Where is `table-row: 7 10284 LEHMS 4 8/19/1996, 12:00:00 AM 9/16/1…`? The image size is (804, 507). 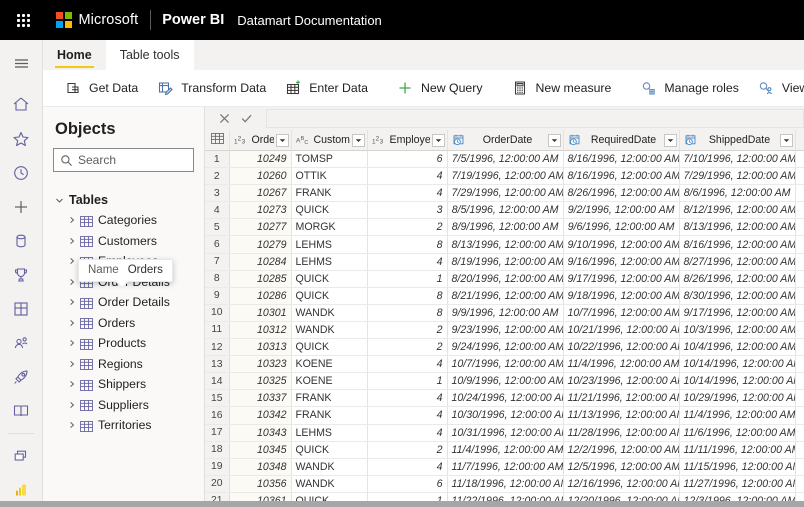
table-row: 7 10284 LEHMS 4 8/19/1996, 12:00:00 AM 9/16/1… is located at coordinates (504, 262).